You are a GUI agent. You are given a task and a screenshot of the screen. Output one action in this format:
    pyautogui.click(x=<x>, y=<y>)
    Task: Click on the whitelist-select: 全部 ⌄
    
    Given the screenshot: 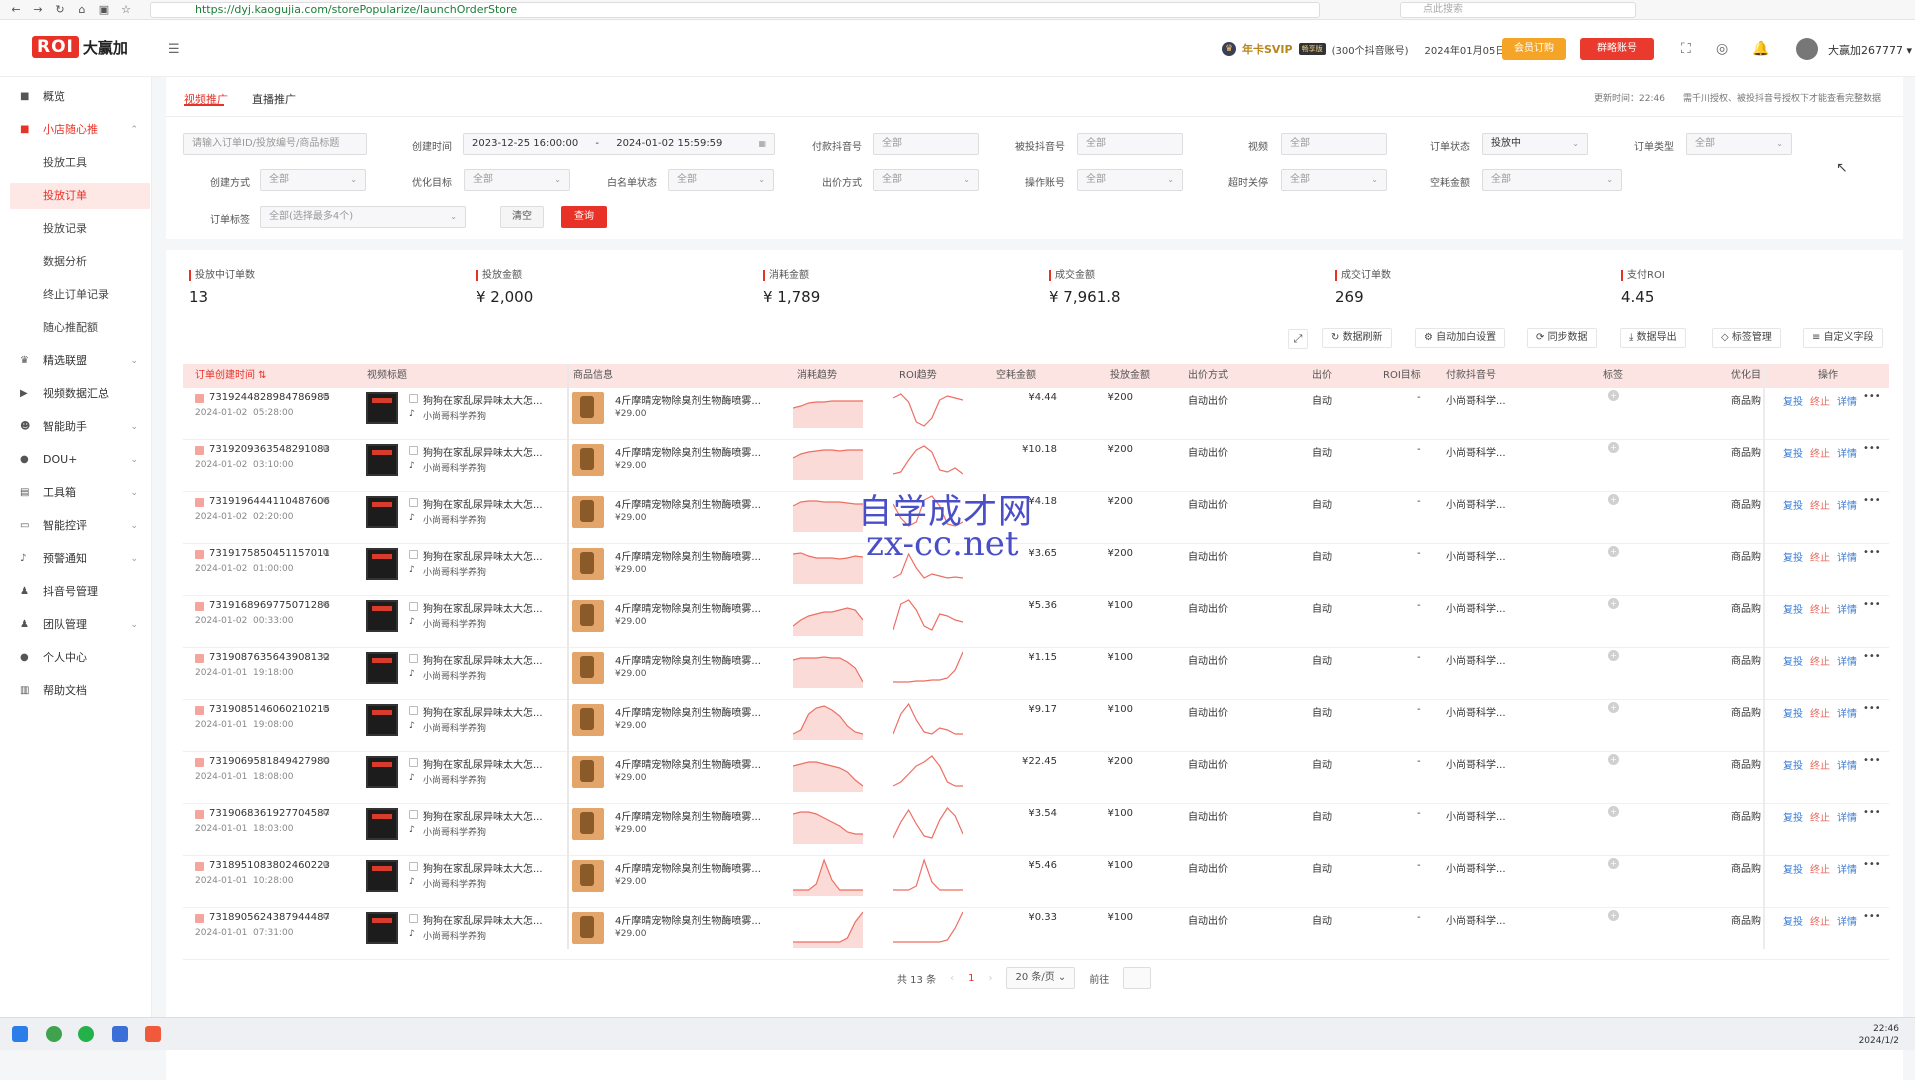 What is the action you would take?
    pyautogui.click(x=721, y=180)
    